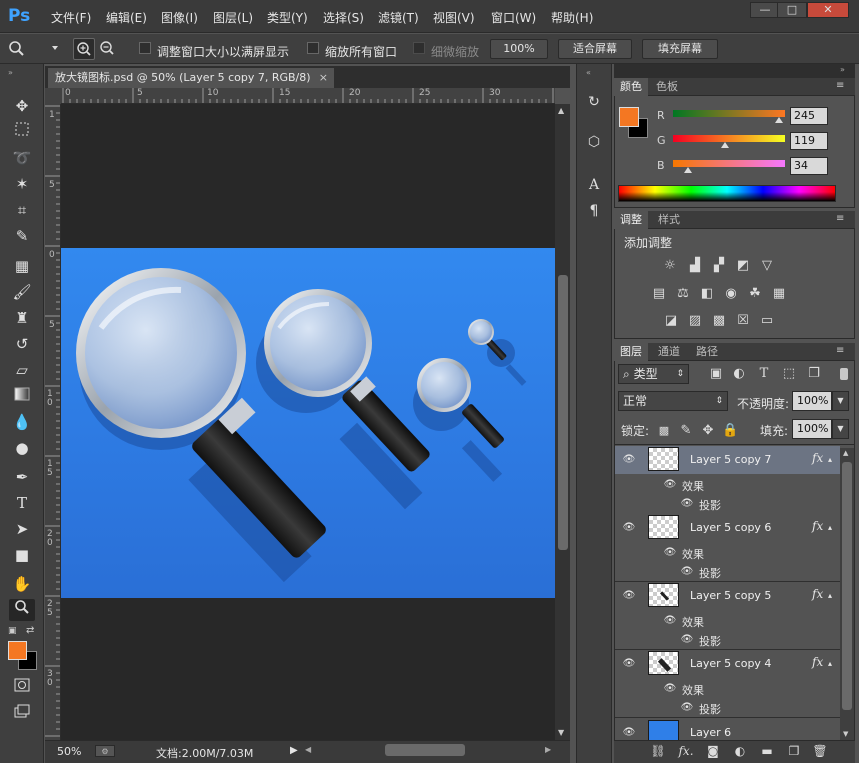  Describe the element at coordinates (725, 145) in the screenshot. I see `channel-g-handle` at that location.